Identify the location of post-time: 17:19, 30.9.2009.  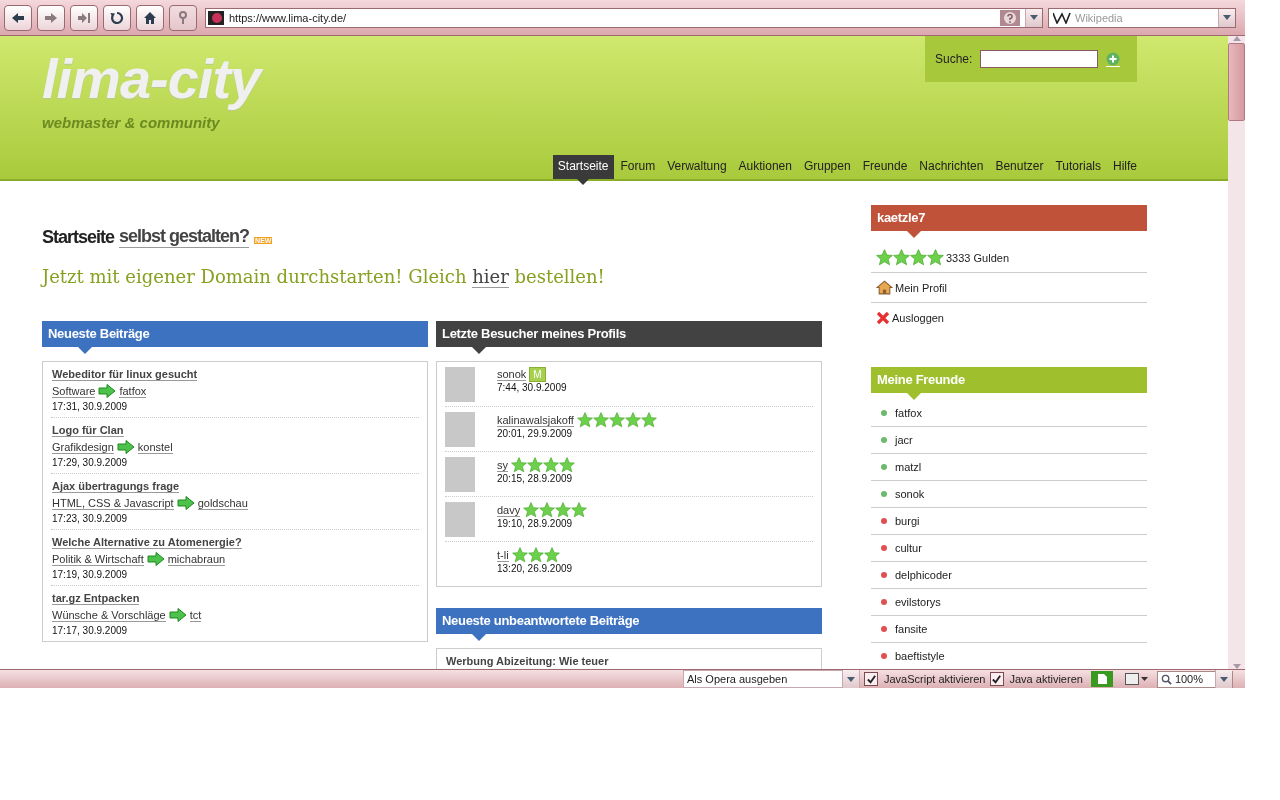
(90, 574).